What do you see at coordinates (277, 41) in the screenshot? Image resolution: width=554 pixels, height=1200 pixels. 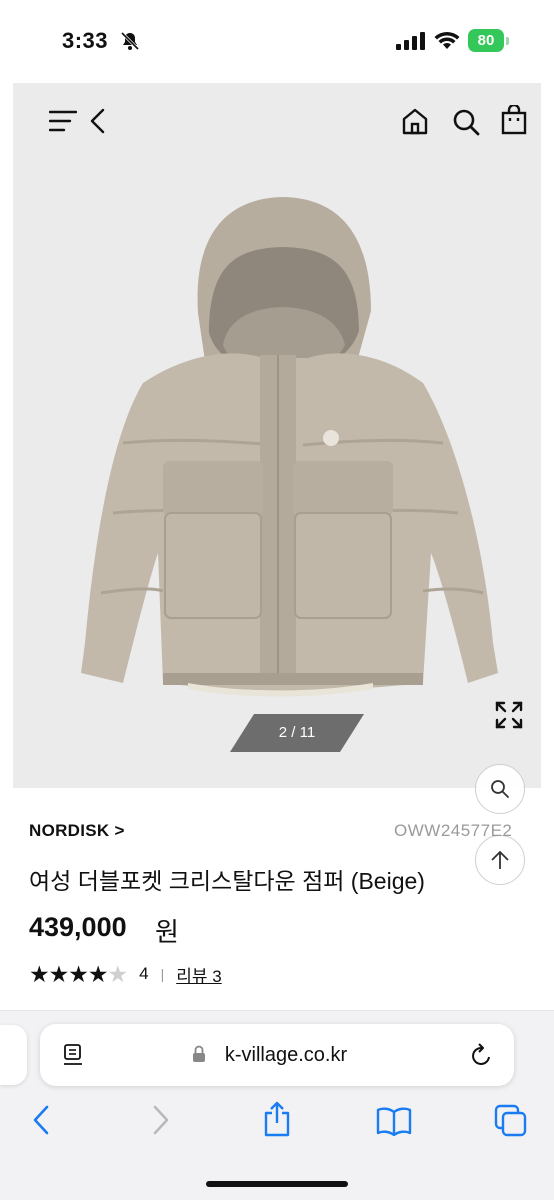 I see `status-bar: 3:33 80` at bounding box center [277, 41].